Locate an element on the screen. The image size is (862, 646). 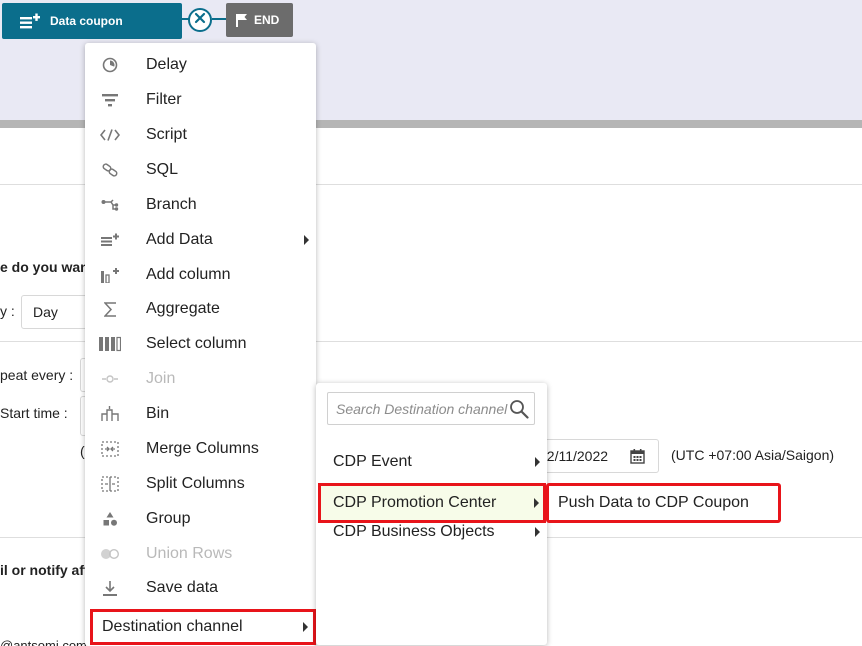
merge-icon is located at coordinates (110, 449).